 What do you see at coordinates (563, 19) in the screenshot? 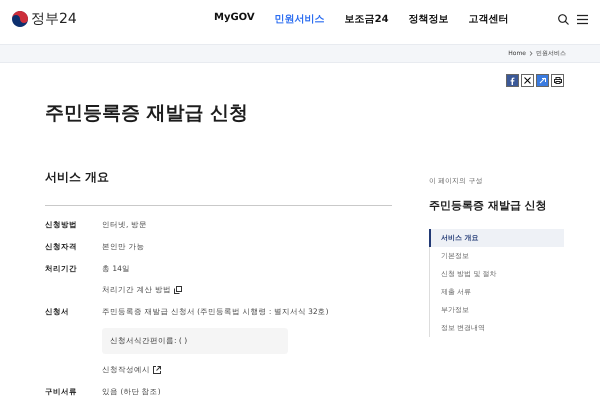
I see `search-icon` at bounding box center [563, 19].